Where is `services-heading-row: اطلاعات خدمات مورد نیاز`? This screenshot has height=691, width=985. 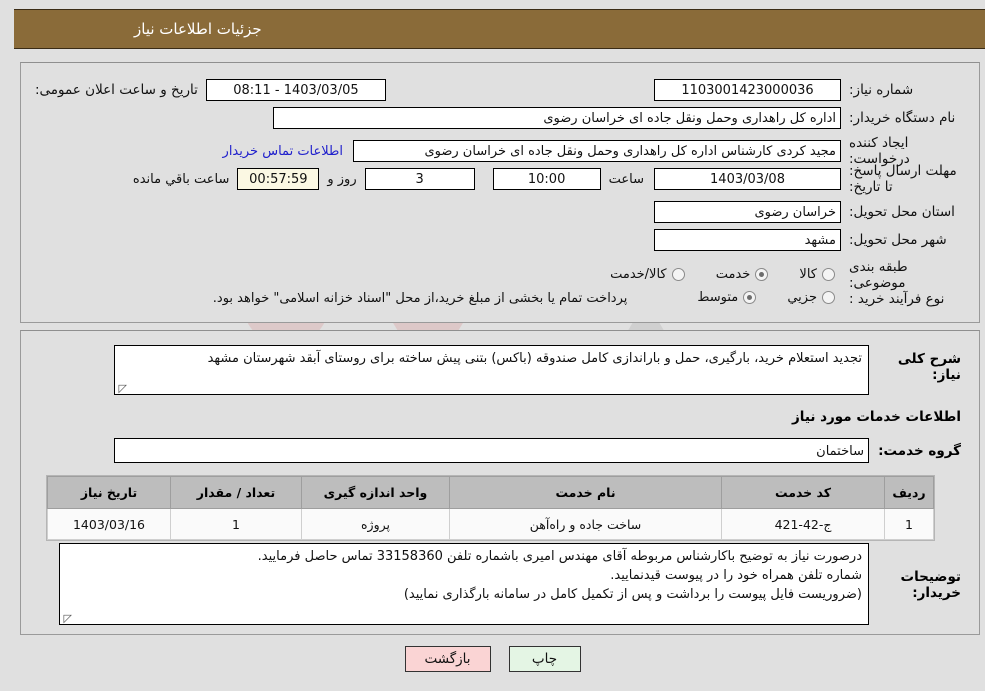 services-heading-row: اطلاعات خدمات مورد نیاز is located at coordinates (876, 417).